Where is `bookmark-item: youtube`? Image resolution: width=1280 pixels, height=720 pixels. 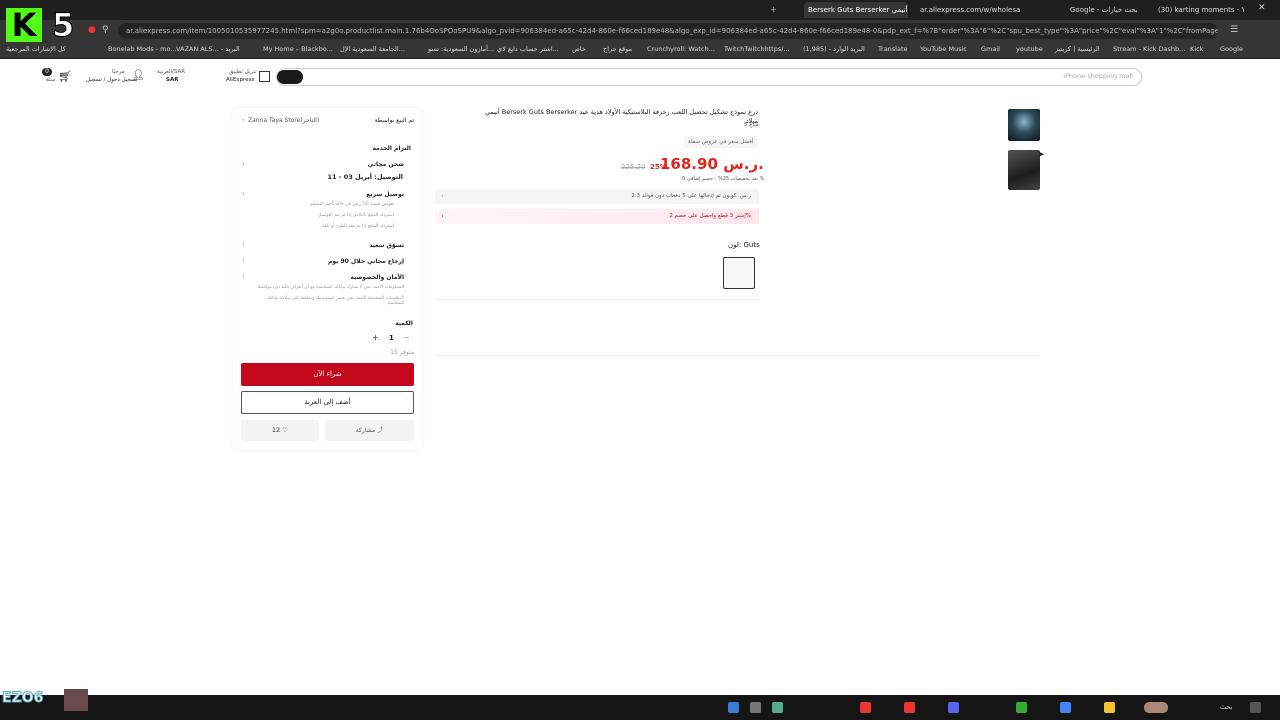 bookmark-item: youtube is located at coordinates (1029, 49).